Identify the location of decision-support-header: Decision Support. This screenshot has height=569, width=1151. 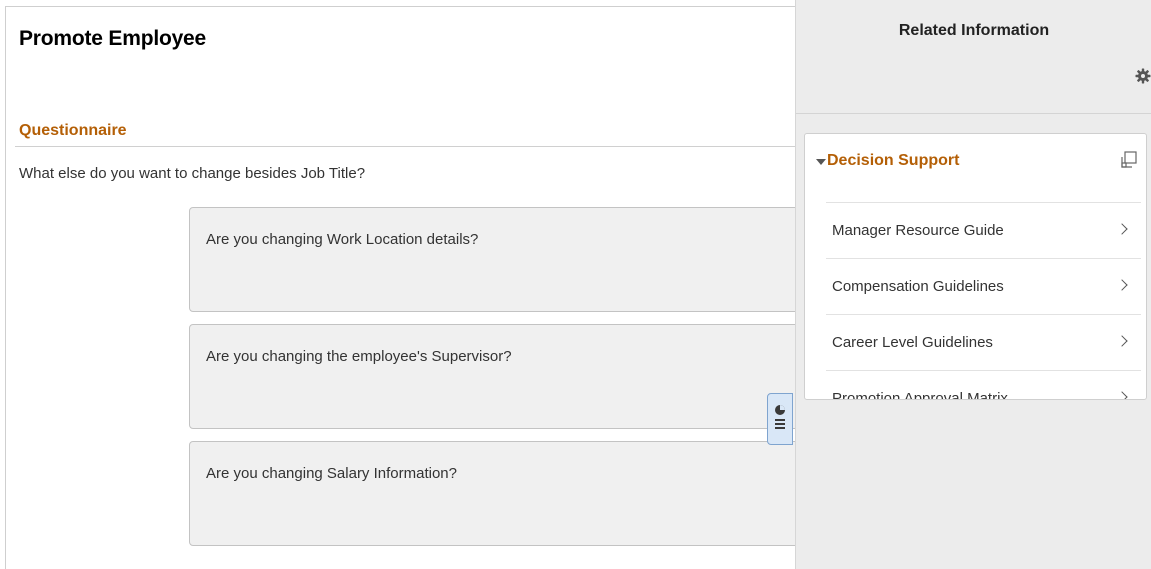
(975, 163).